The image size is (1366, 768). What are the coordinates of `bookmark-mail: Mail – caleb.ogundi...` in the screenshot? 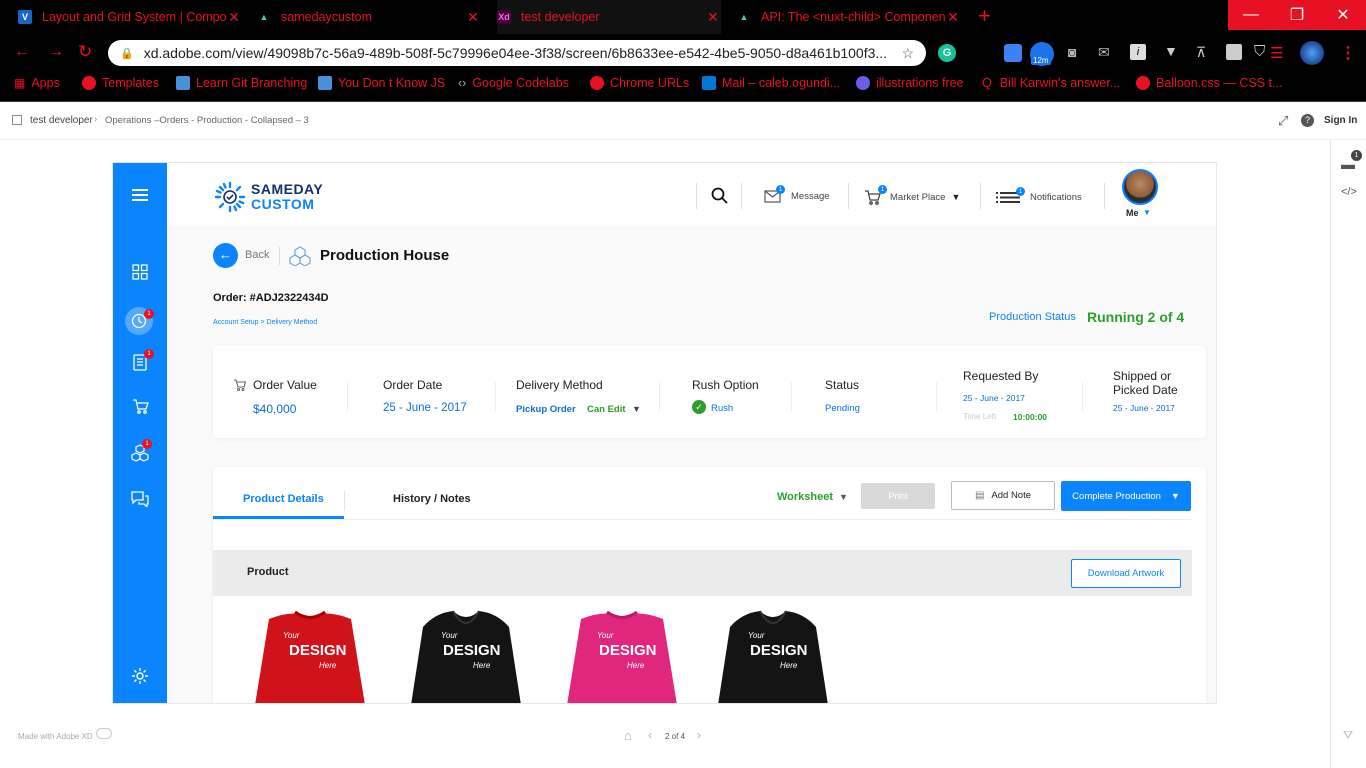 It's located at (771, 83).